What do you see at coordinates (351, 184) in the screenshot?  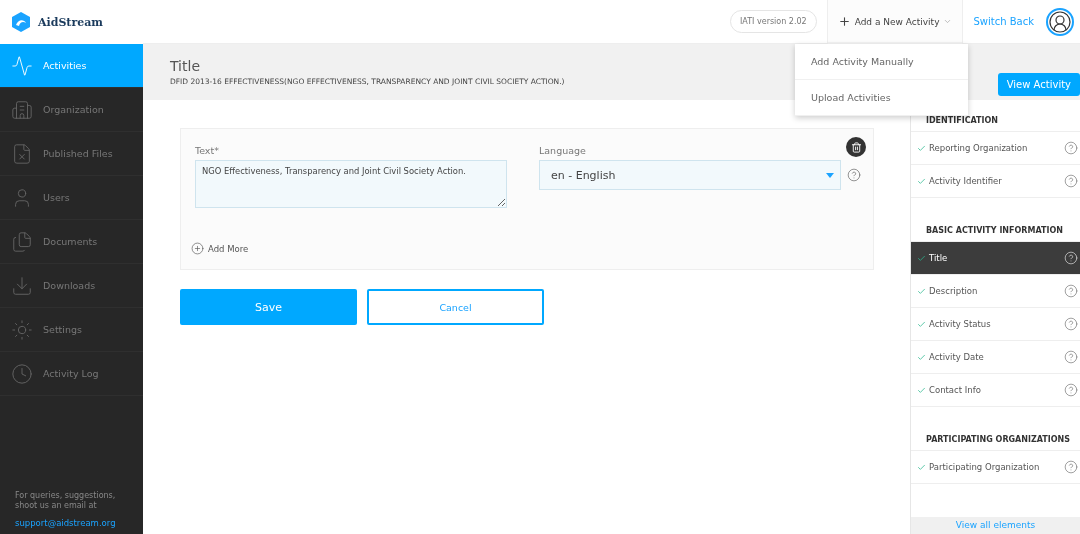 I see `text-field: NGO Effectiveness, Transparency and Joint Civil Society Action.` at bounding box center [351, 184].